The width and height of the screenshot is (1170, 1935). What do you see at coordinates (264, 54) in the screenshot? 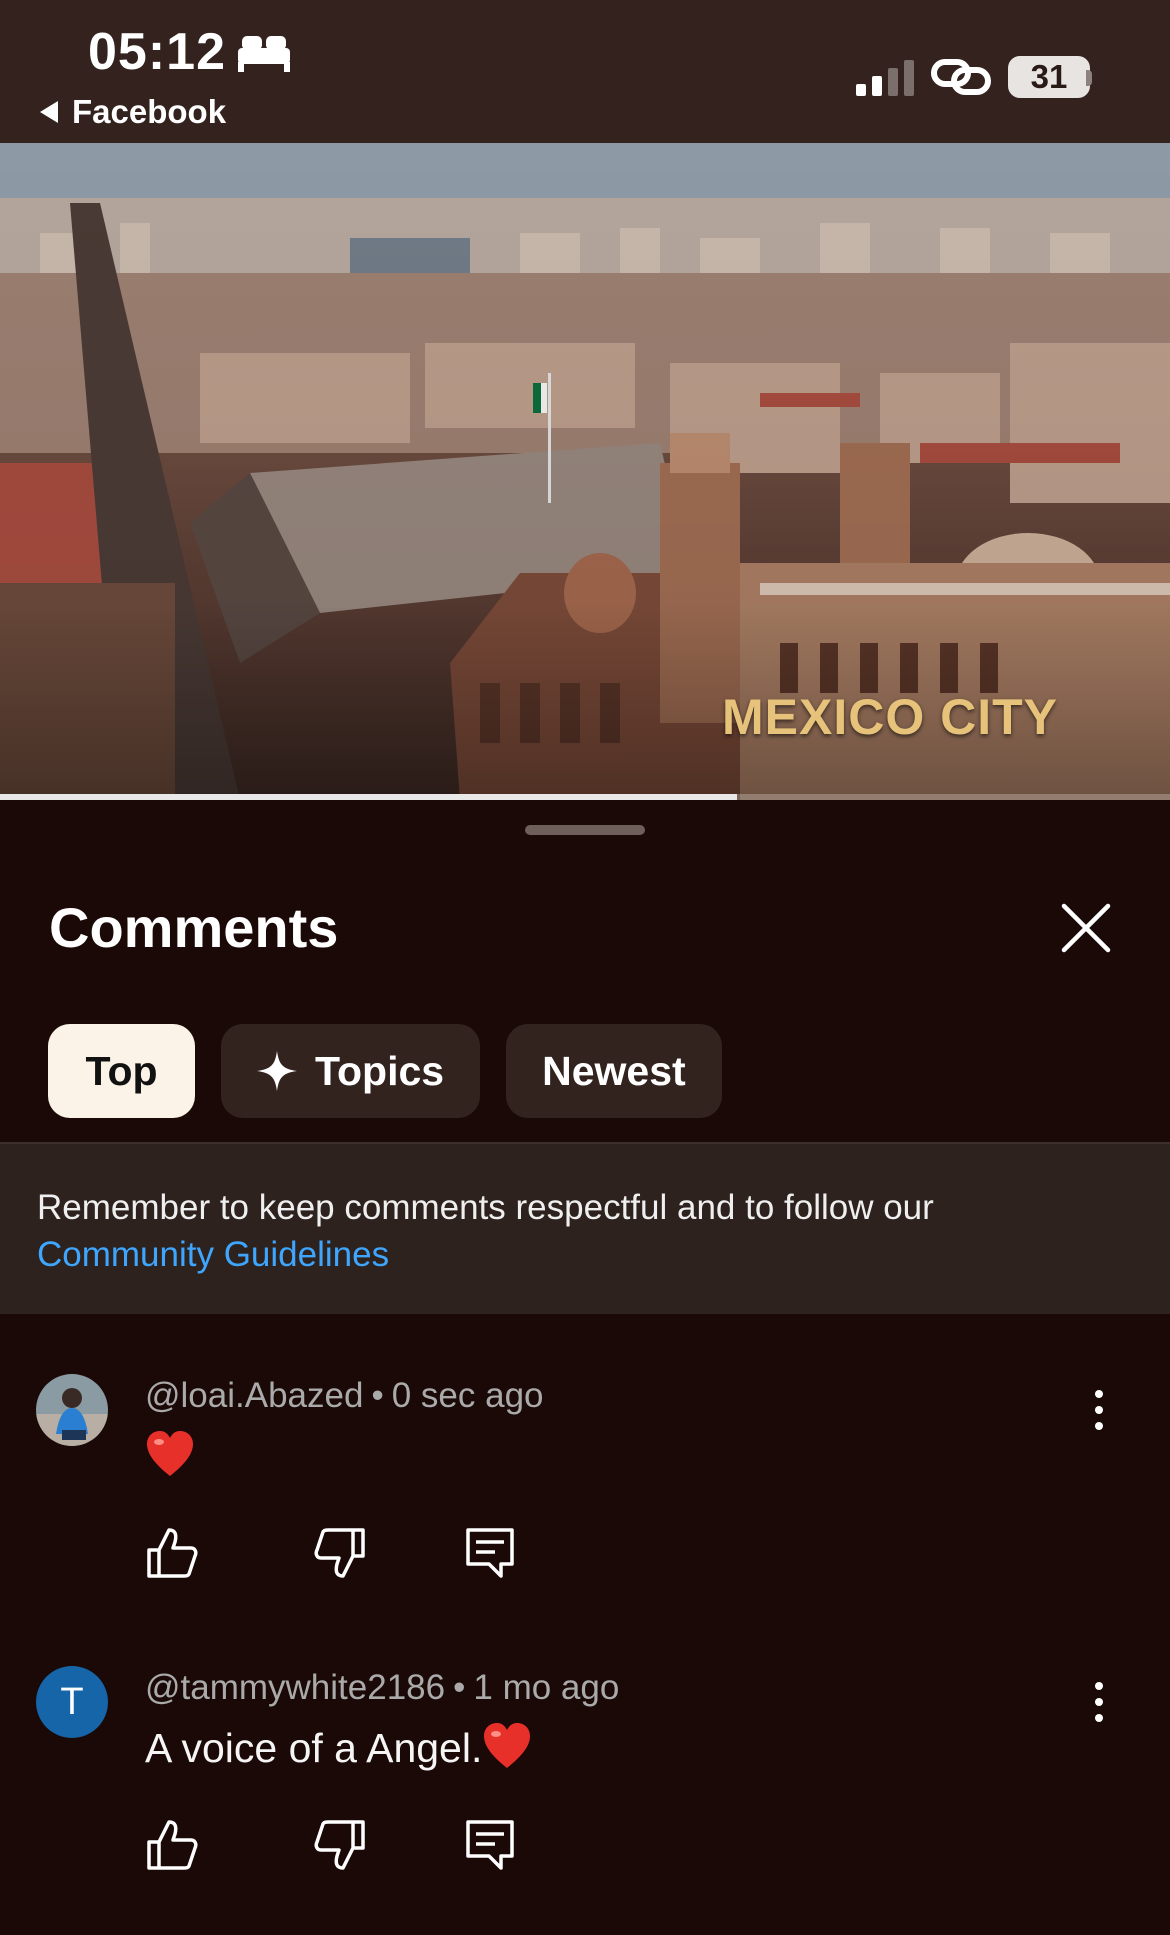
I see `bed-icon` at bounding box center [264, 54].